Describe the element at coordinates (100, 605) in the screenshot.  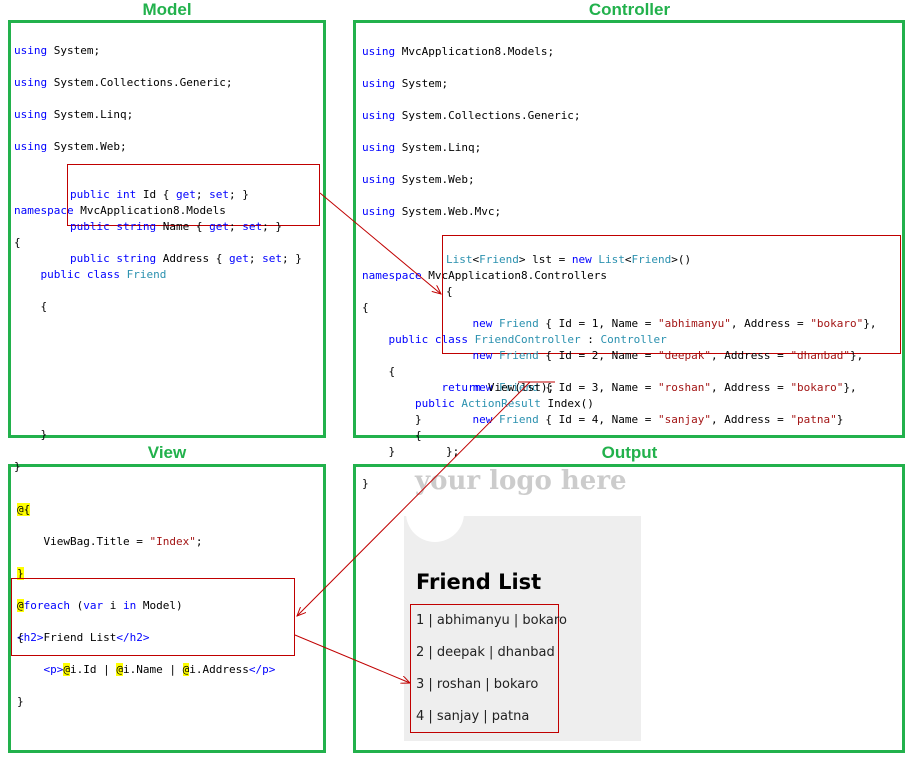
I see `code-line: @foreach (var i in Model)` at that location.